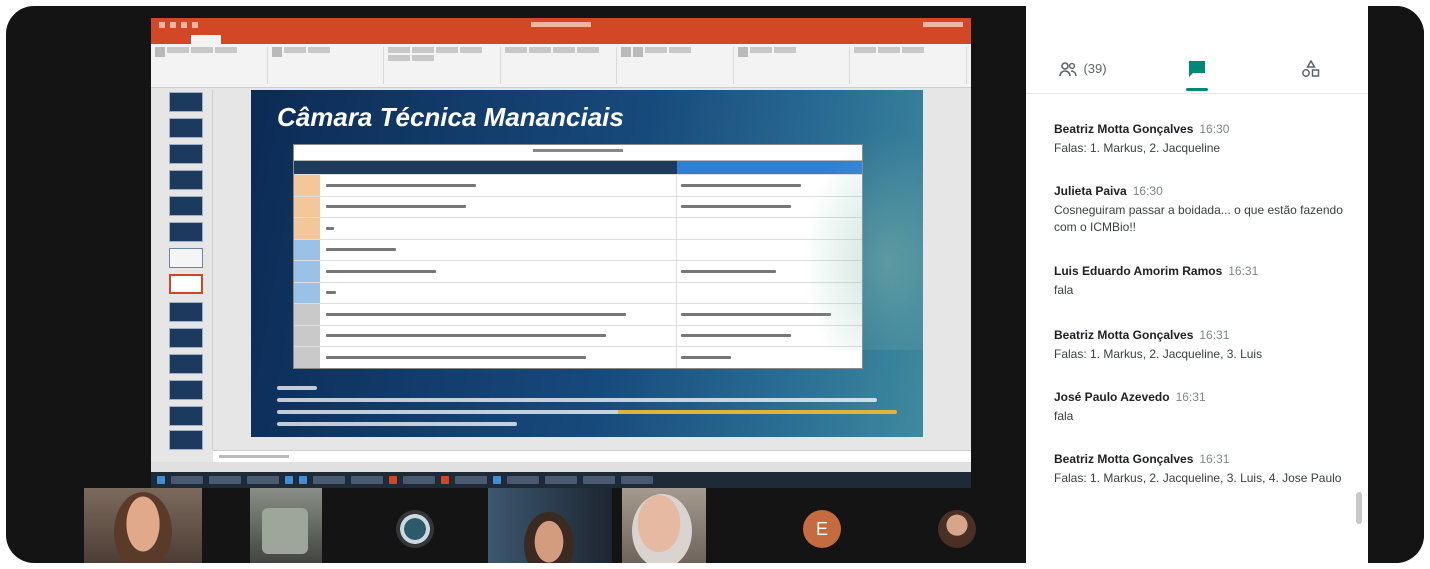 The height and width of the screenshot is (569, 1430). What do you see at coordinates (178, 24) in the screenshot?
I see `quick-access-toolbar` at bounding box center [178, 24].